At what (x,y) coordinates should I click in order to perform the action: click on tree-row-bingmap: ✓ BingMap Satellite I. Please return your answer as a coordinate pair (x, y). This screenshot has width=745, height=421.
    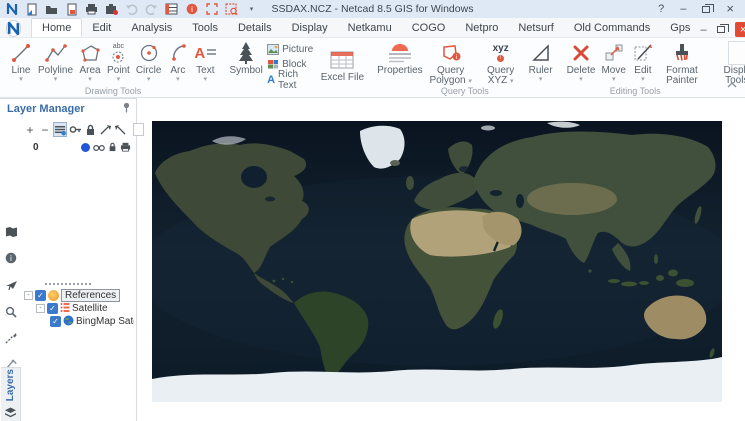
    Looking at the image, I should click on (92, 321).